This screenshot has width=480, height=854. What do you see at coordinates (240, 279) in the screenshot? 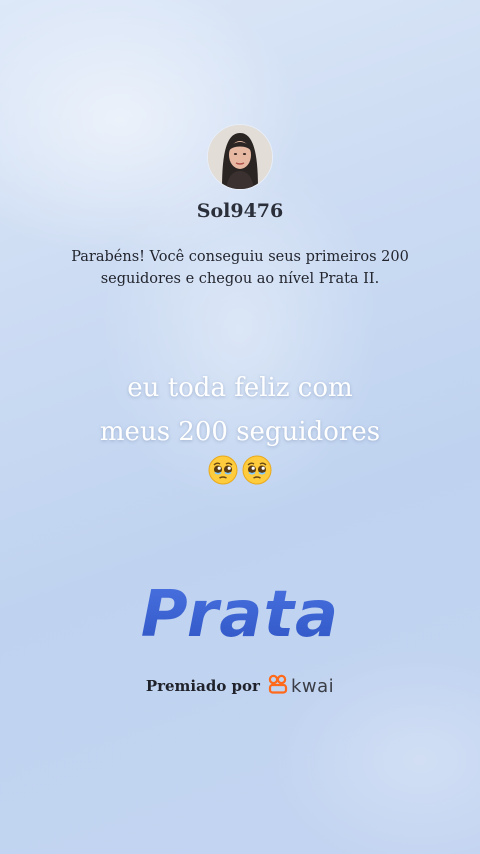
I see `congrats-message-line-2: seguidores e chegou ao nível Prata II.` at bounding box center [240, 279].